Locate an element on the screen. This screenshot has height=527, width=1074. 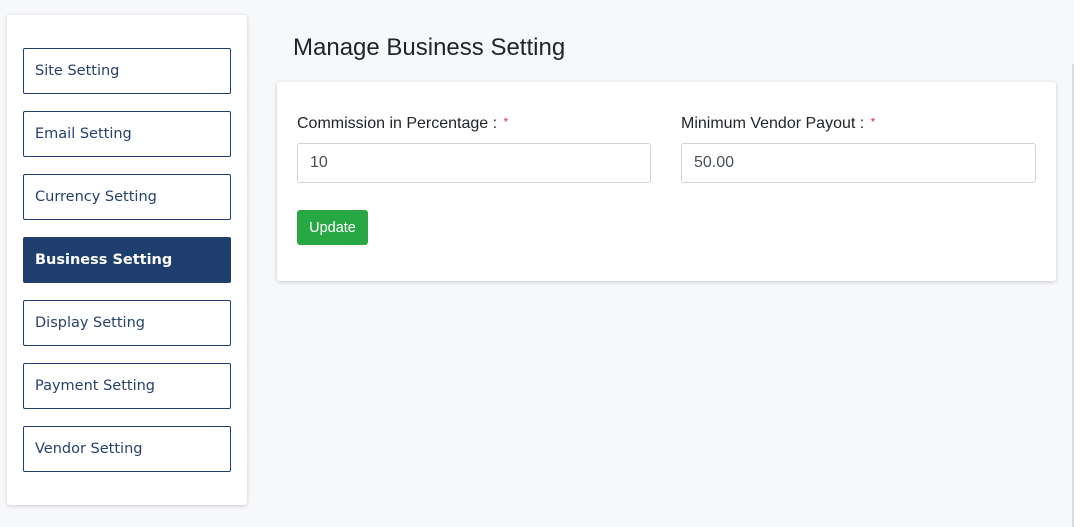
sidebar-item-display-setting: Display Setting is located at coordinates (127, 323).